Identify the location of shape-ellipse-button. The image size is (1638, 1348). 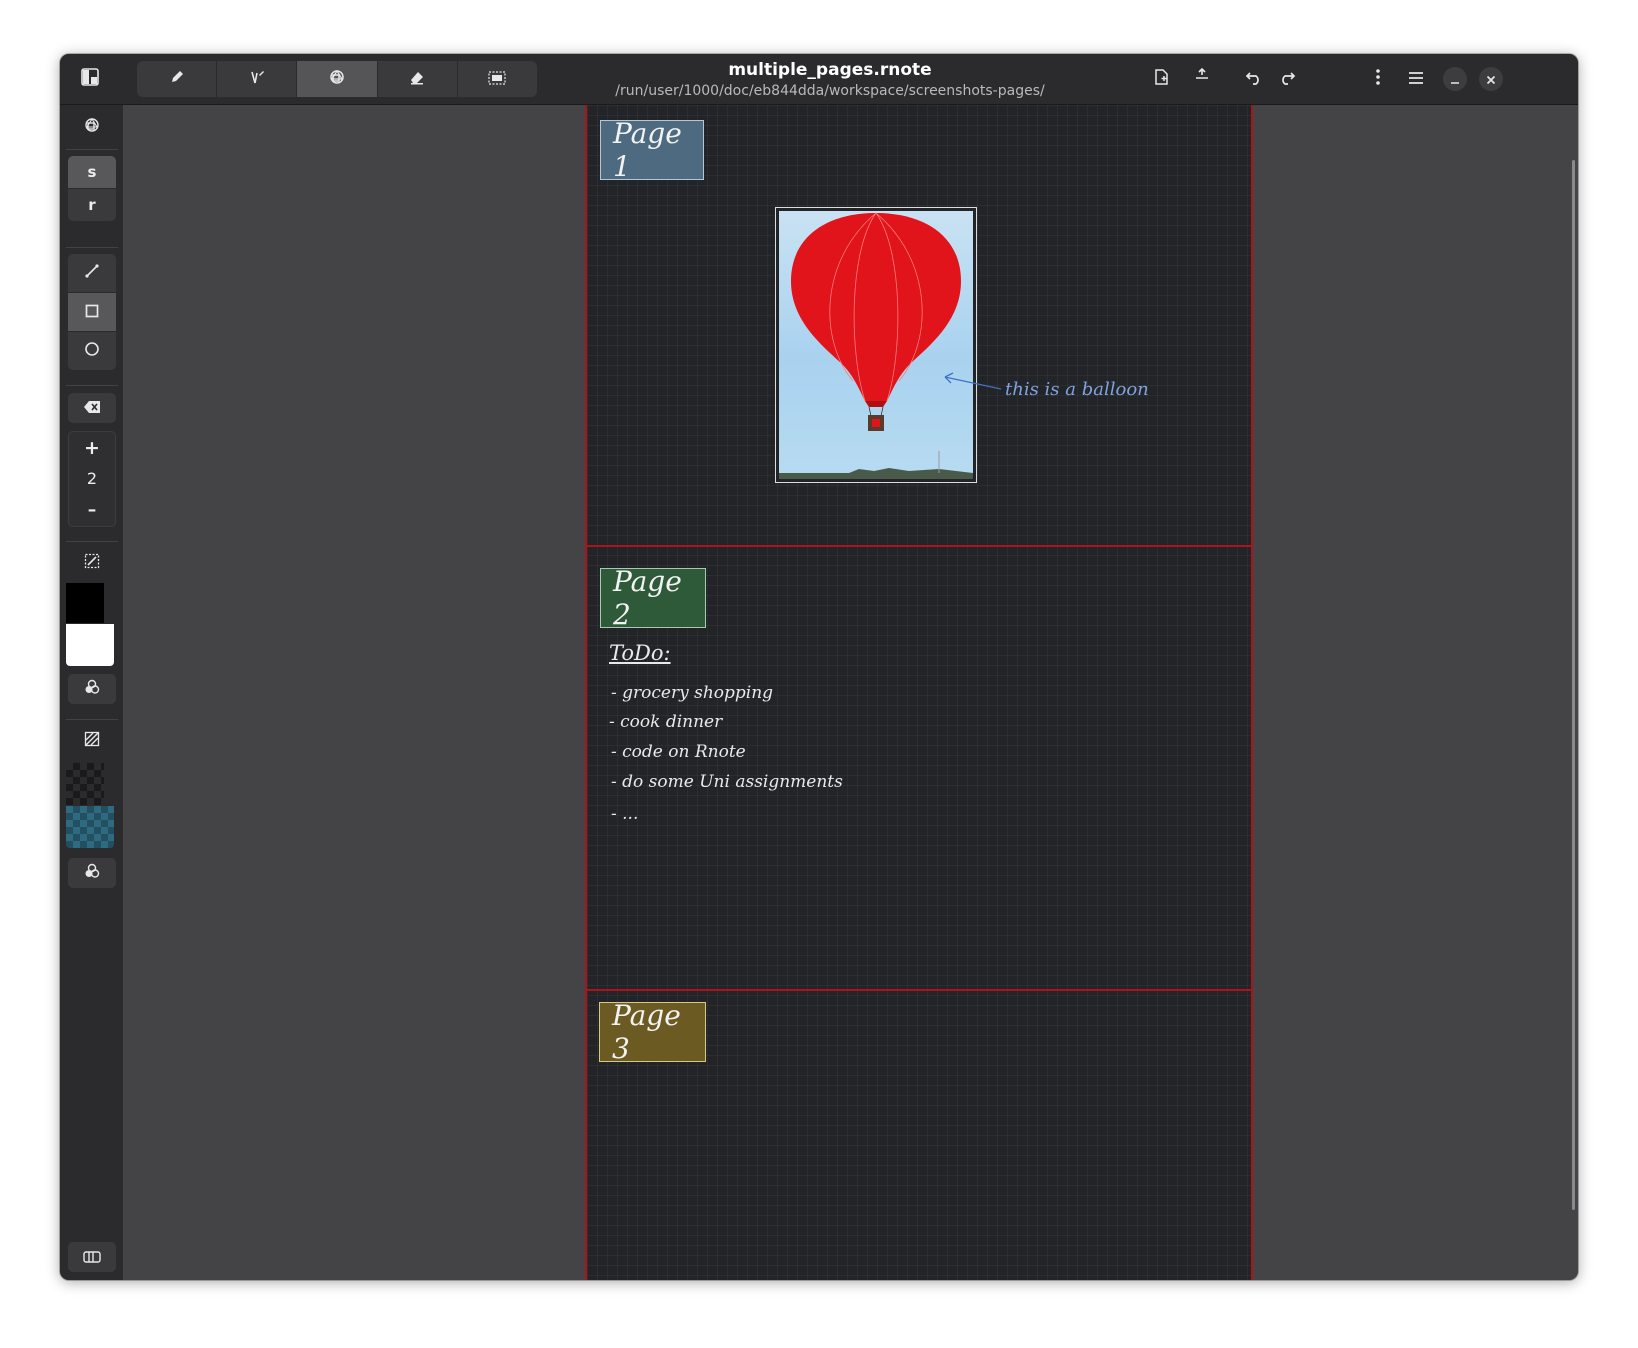
(92, 351).